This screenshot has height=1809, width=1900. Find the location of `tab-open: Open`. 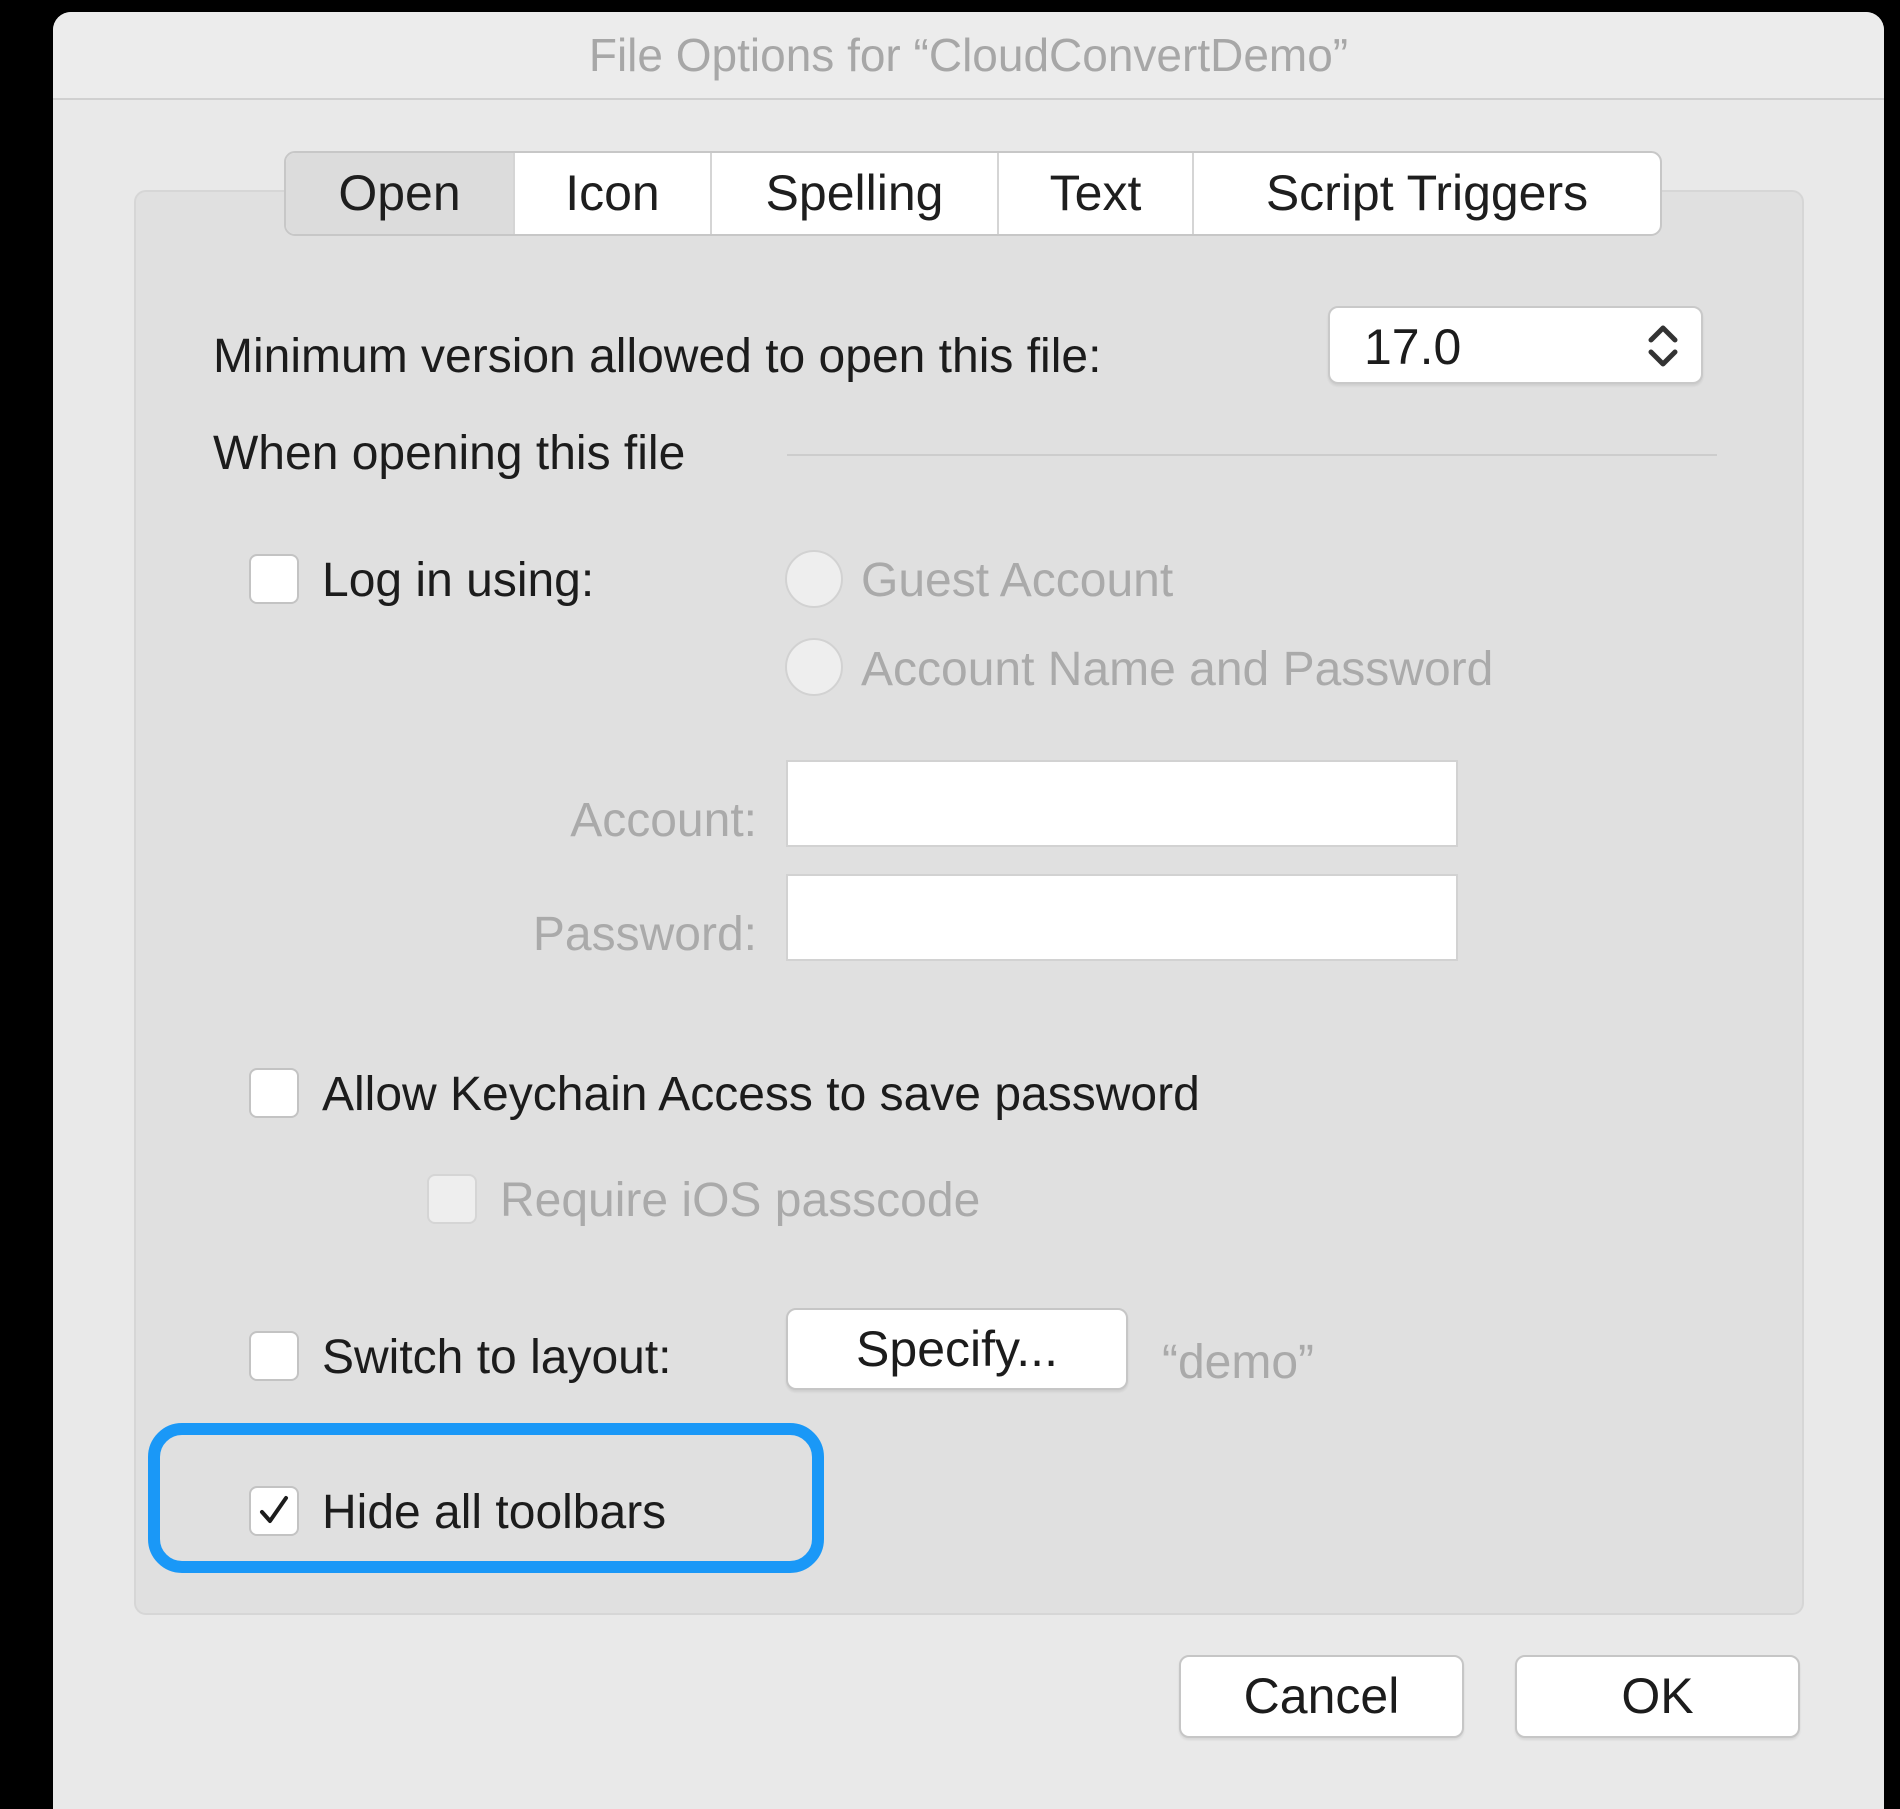

tab-open: Open is located at coordinates (400, 193).